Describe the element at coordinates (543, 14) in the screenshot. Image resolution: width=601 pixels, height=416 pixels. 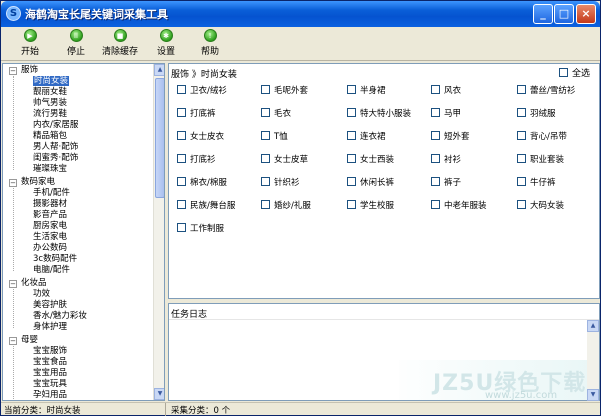
I see `minimize-button: _` at that location.